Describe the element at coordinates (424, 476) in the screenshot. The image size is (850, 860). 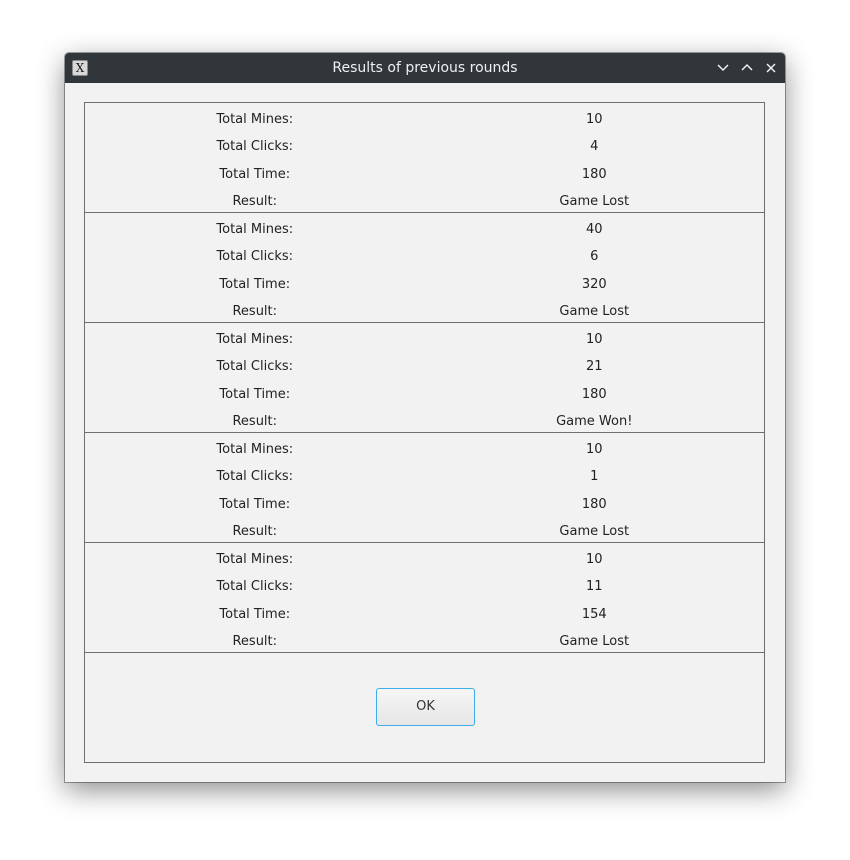
I see `clicks-row: Total Clicks: 1` at that location.